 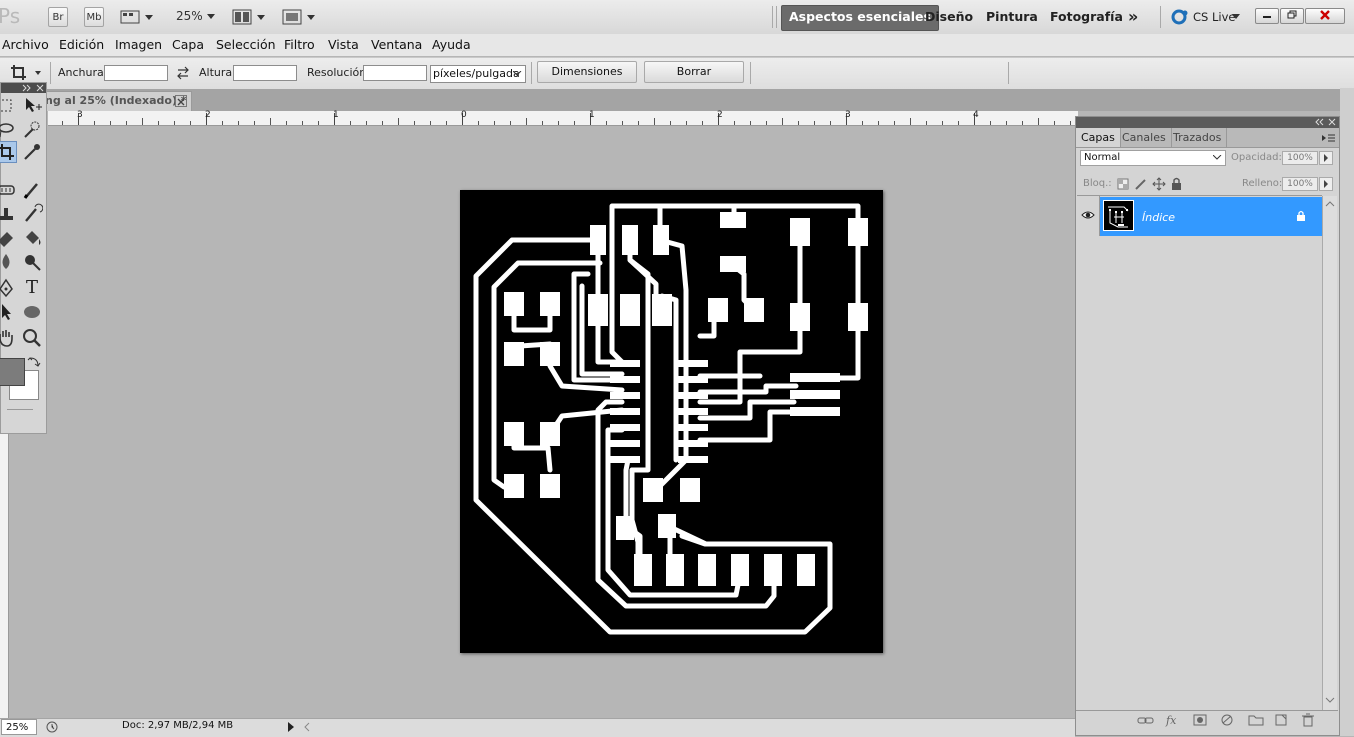 What do you see at coordinates (396, 44) in the screenshot?
I see `menu-ventana: Ventana` at bounding box center [396, 44].